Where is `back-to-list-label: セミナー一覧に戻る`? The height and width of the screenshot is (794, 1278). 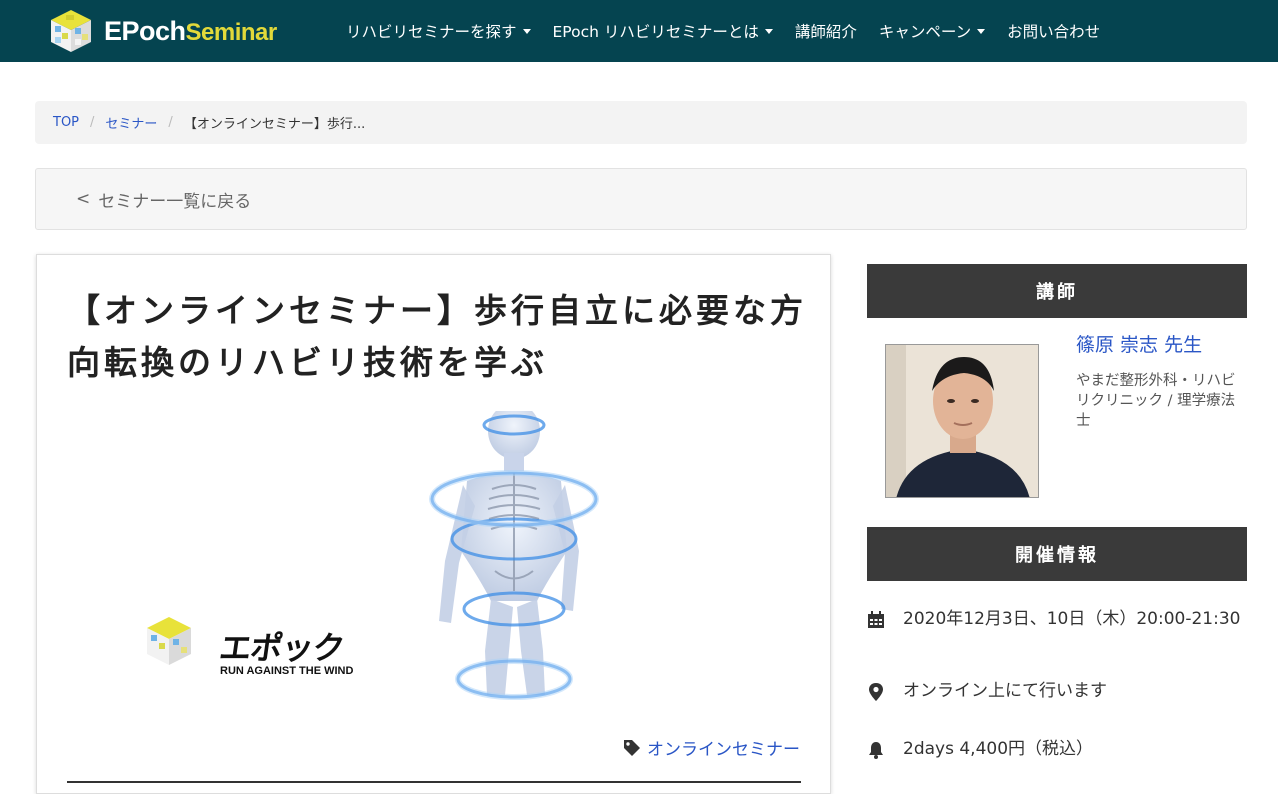
back-to-list-label: セミナー一覧に戻る is located at coordinates (175, 201).